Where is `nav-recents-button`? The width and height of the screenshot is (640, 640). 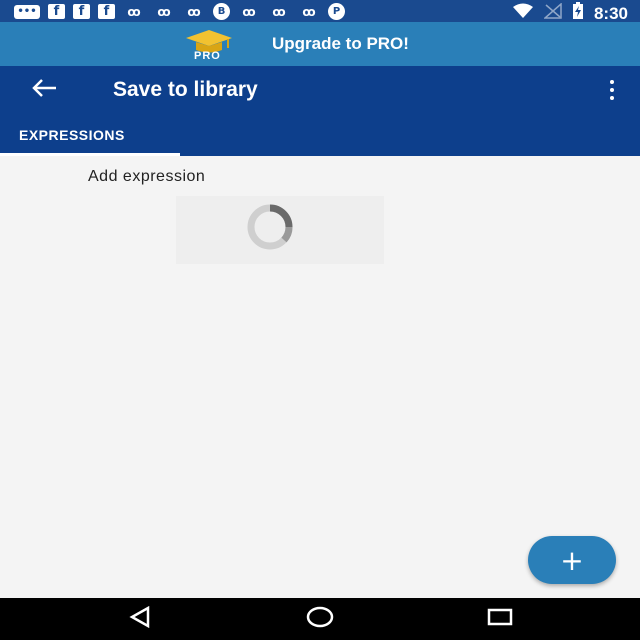 nav-recents-button is located at coordinates (500, 619).